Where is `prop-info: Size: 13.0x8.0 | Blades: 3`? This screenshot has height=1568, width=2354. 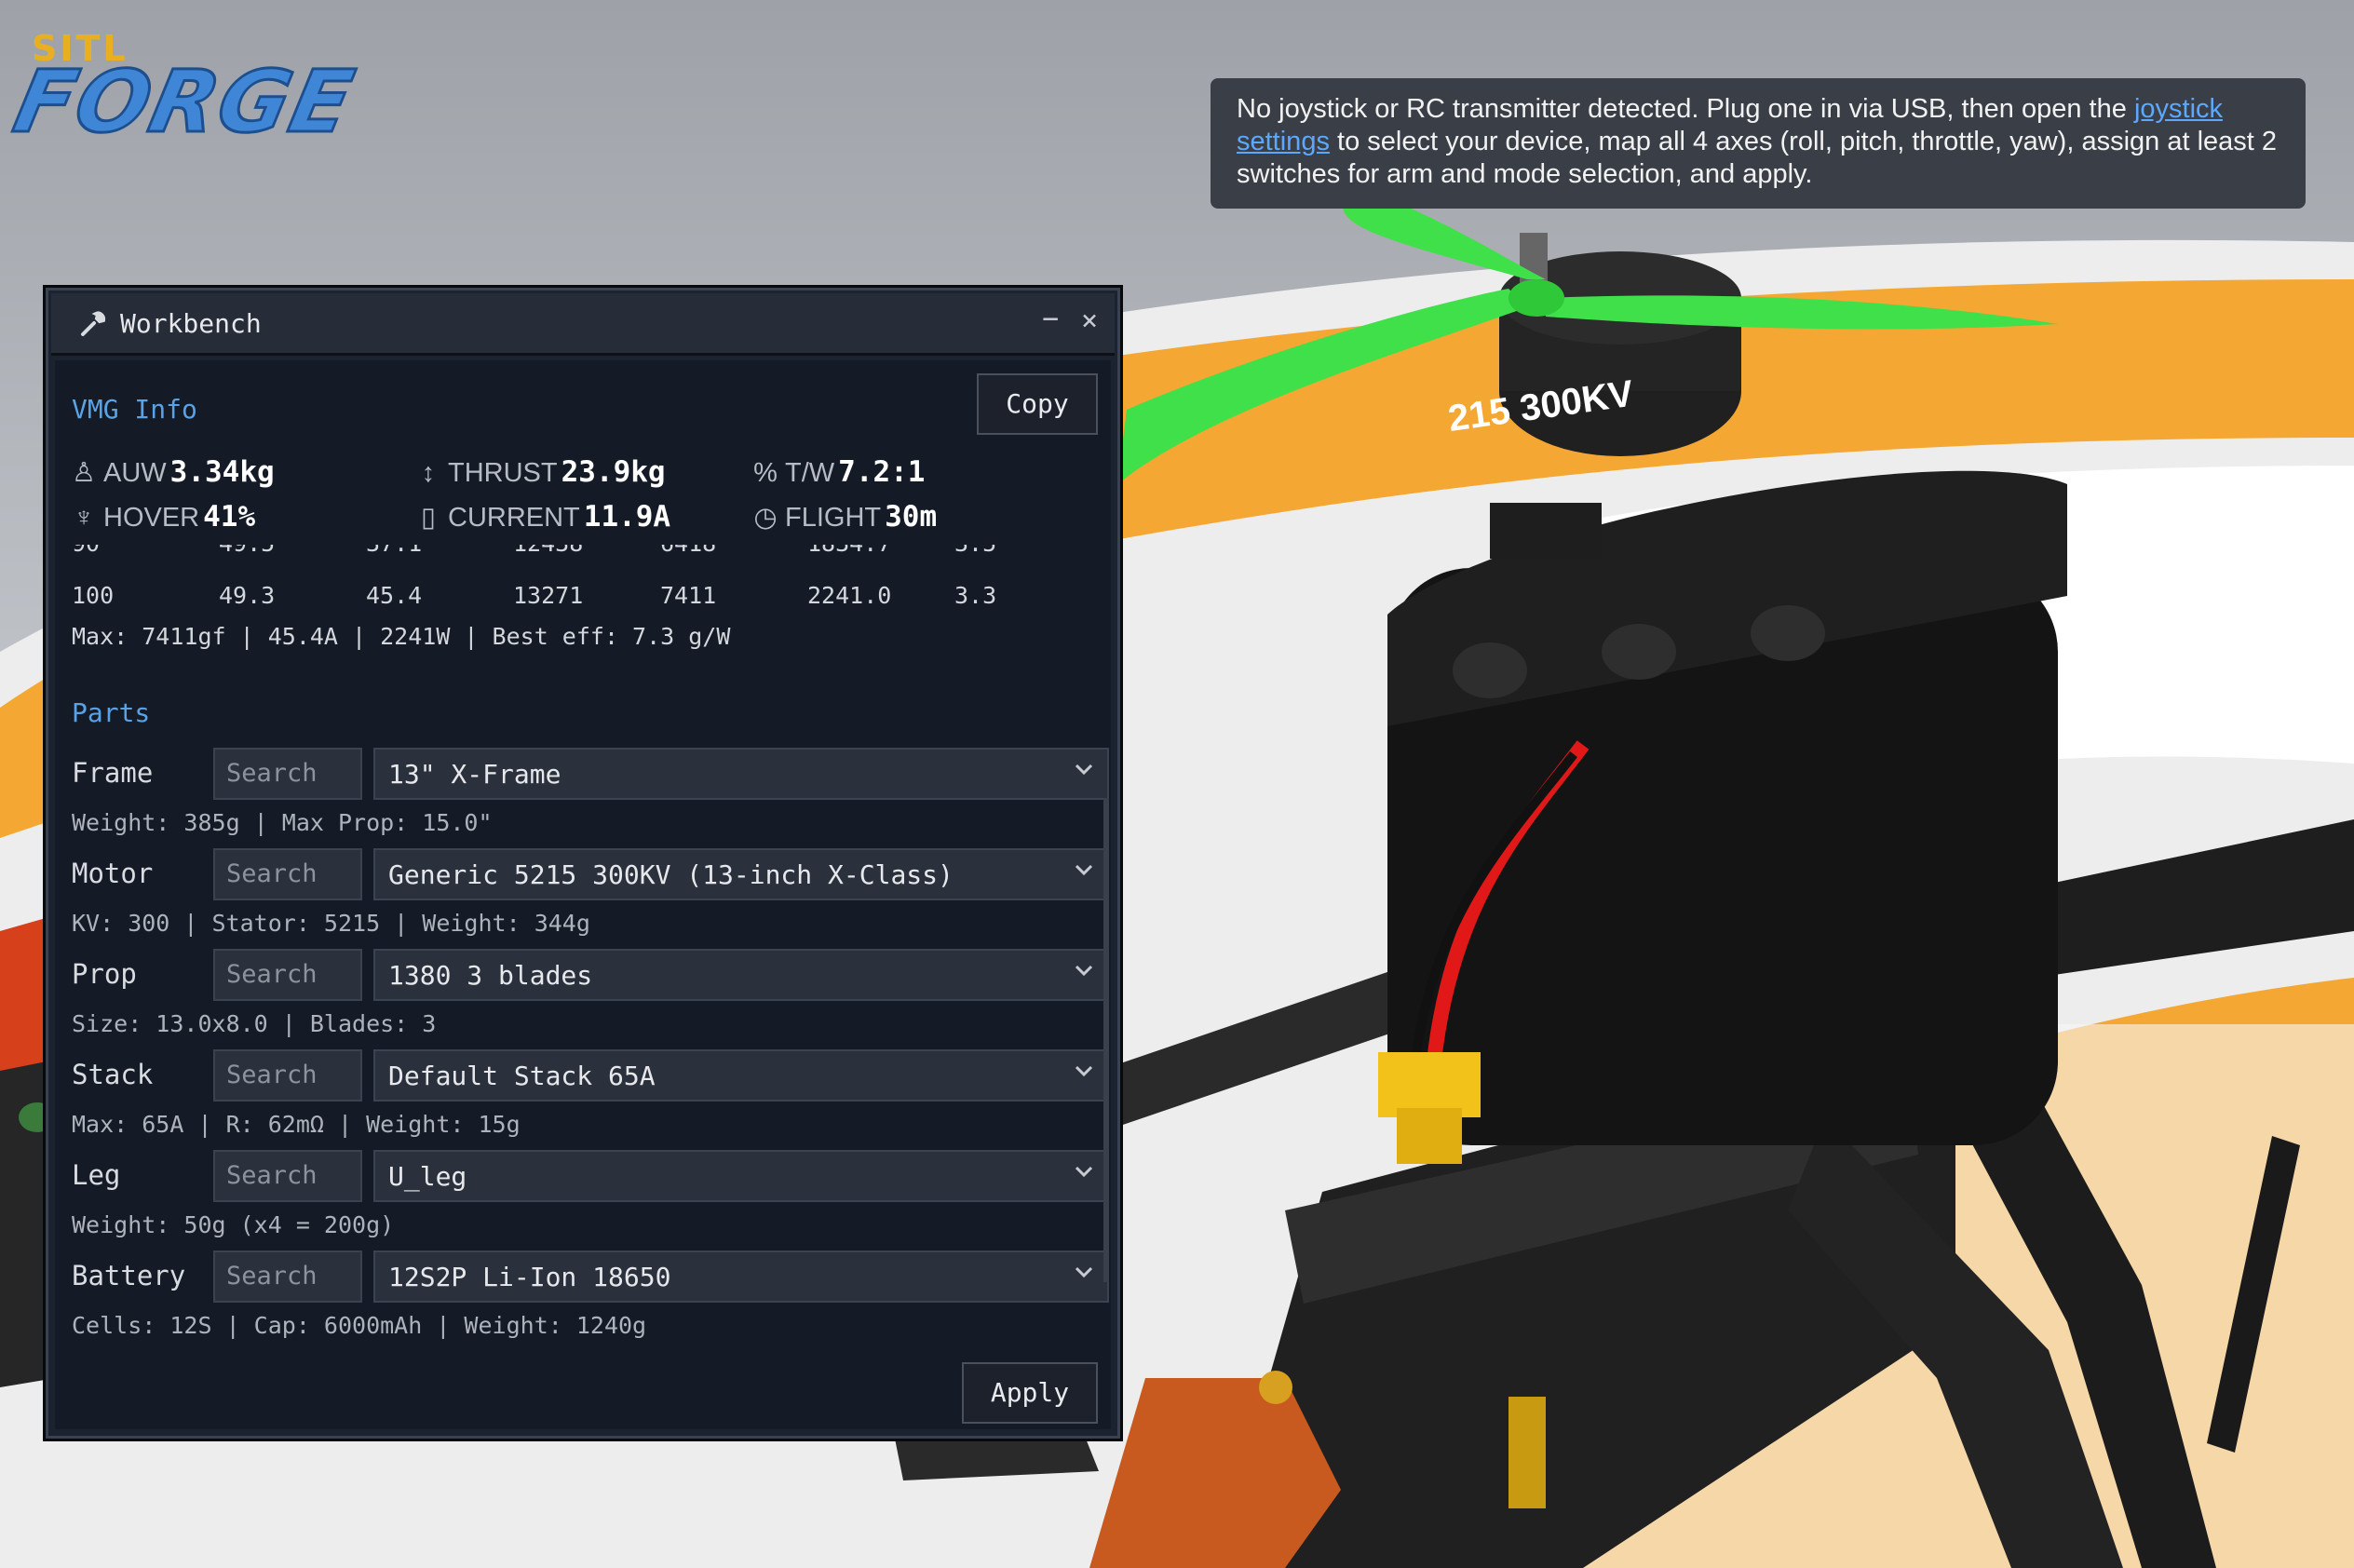
prop-info: Size: 13.0x8.0 | Blades: 3 is located at coordinates (254, 1024).